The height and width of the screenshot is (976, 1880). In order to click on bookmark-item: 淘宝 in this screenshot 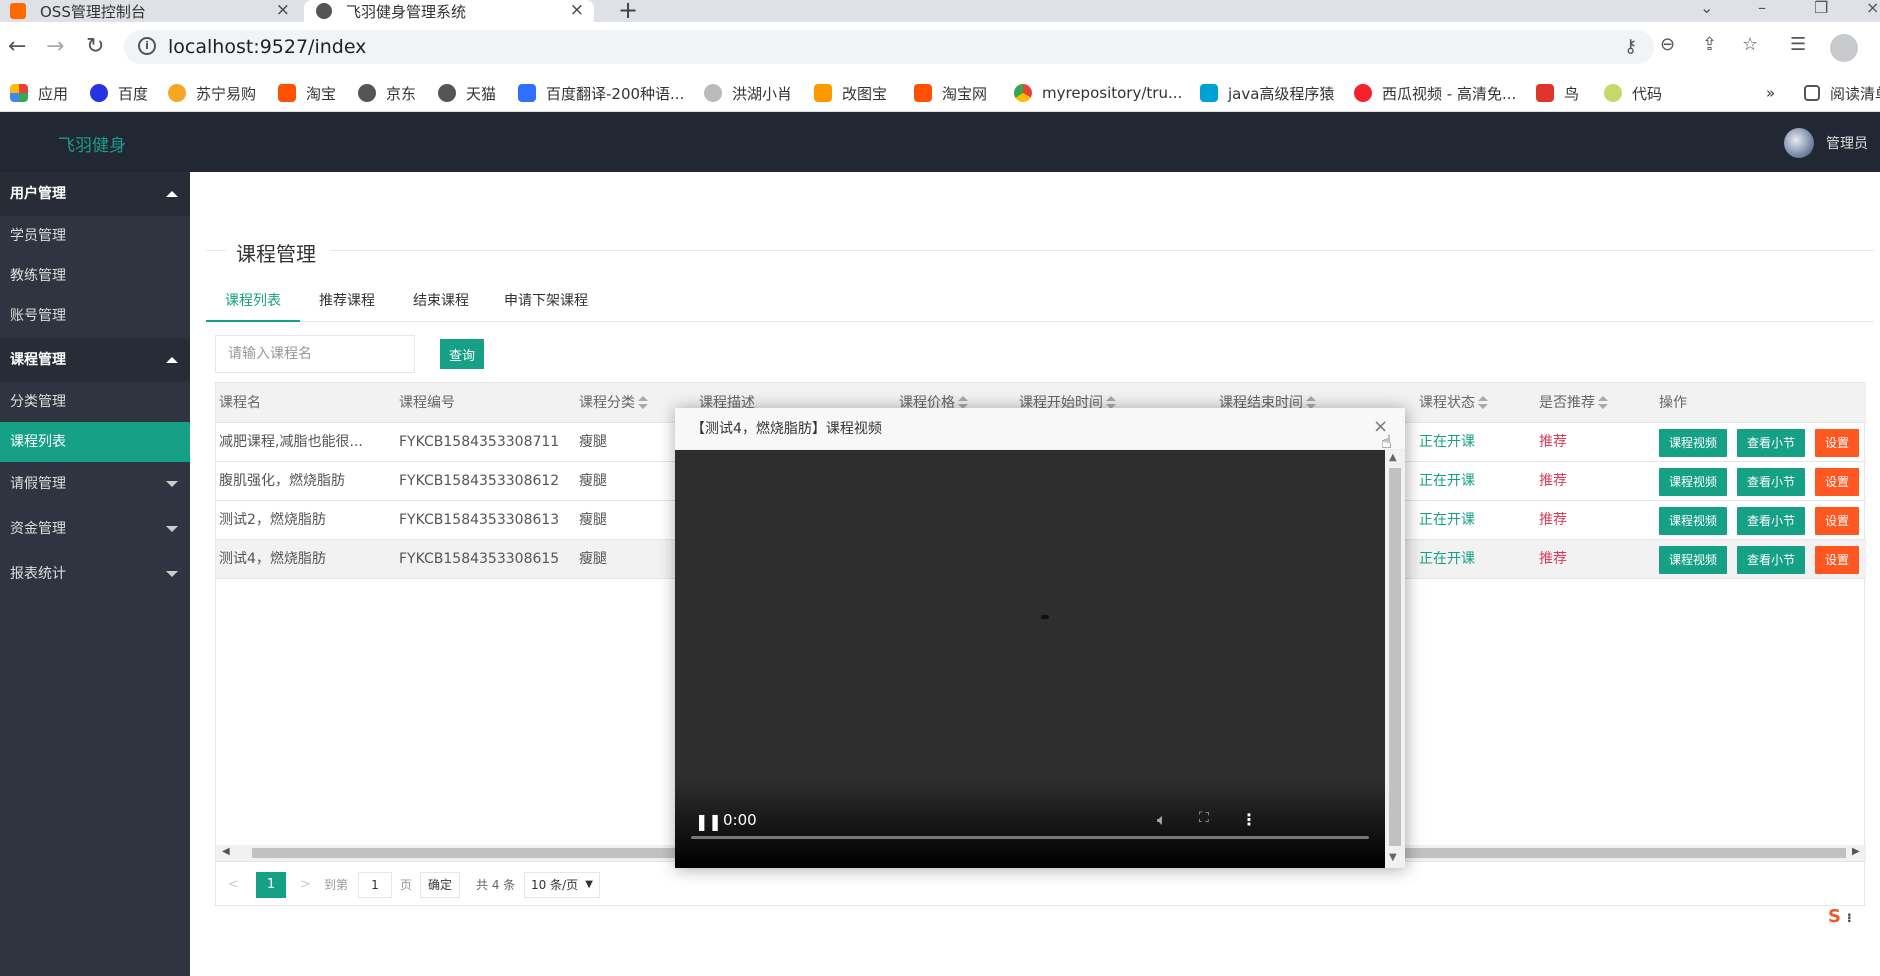, I will do `click(307, 93)`.